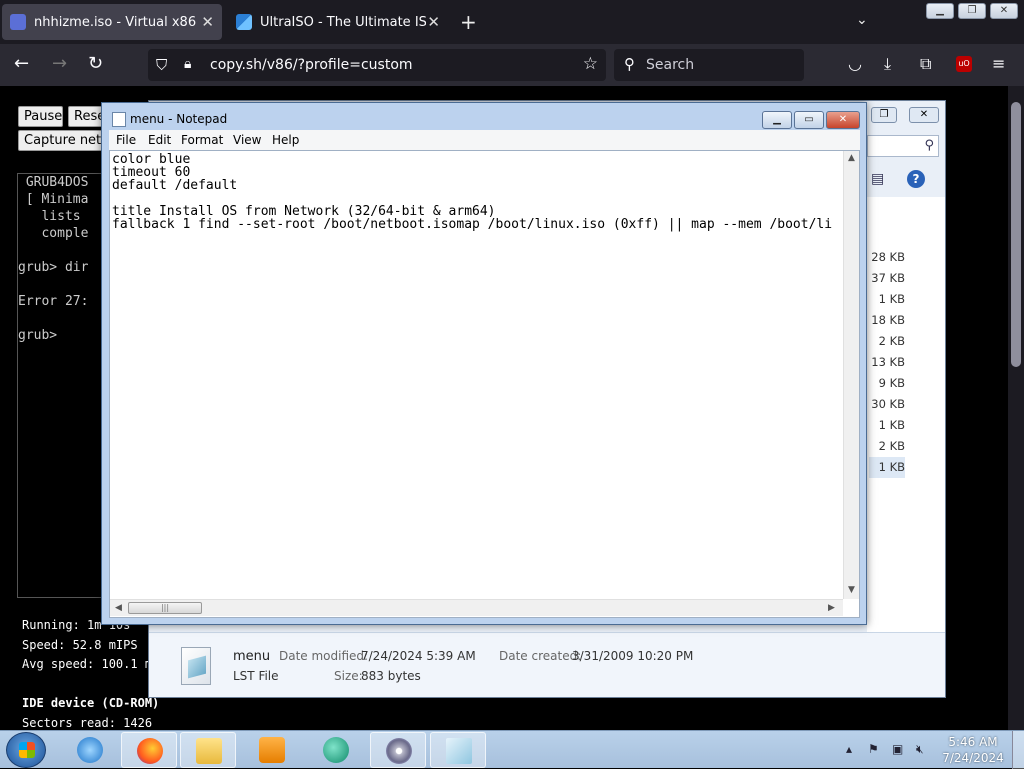 This screenshot has width=1024, height=769. I want to click on taskbar-notepad, so click(458, 750).